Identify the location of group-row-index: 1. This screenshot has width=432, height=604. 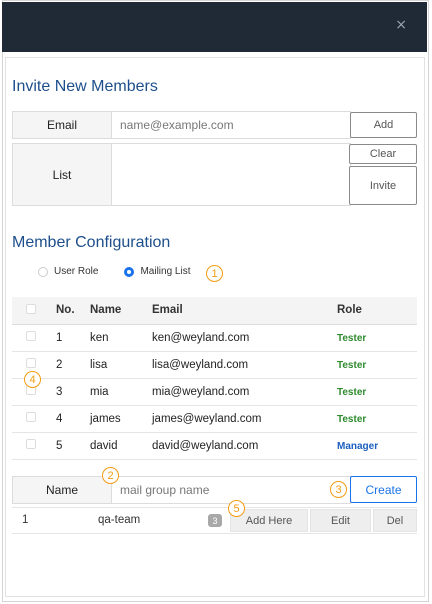
(25, 520).